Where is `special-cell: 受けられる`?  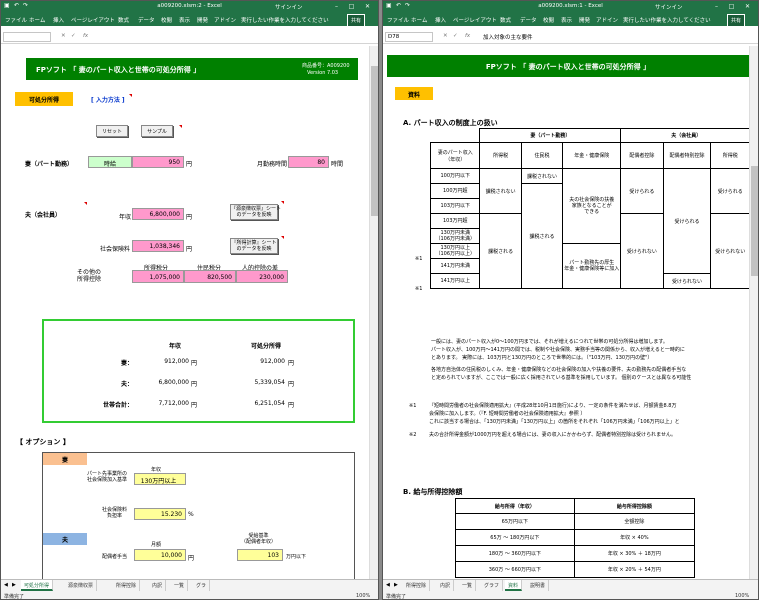 special-cell: 受けられる is located at coordinates (687, 221).